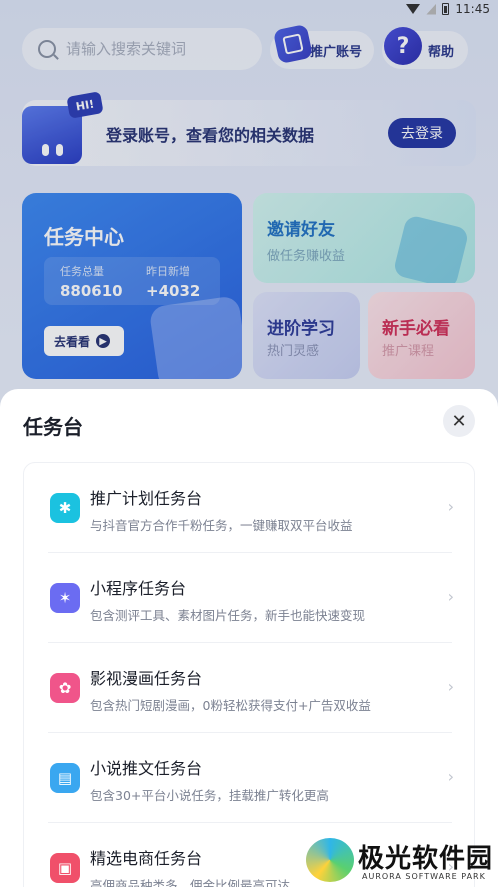  Describe the element at coordinates (138, 588) in the screenshot. I see `item-title: 小程序任务台` at that location.